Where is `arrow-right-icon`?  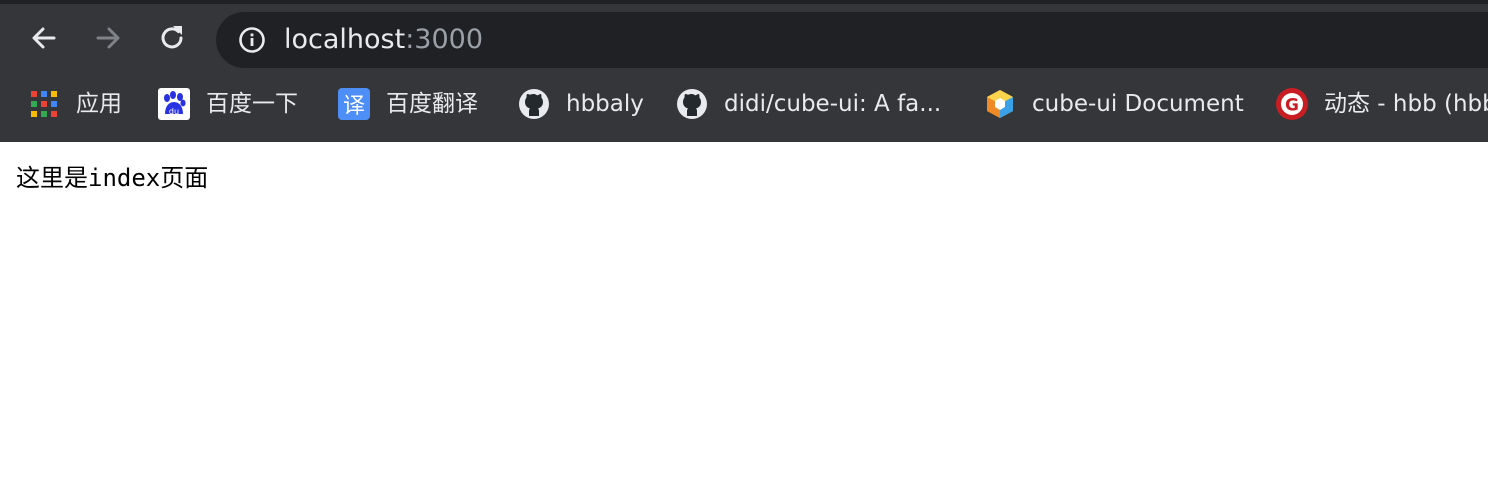
arrow-right-icon is located at coordinates (108, 38).